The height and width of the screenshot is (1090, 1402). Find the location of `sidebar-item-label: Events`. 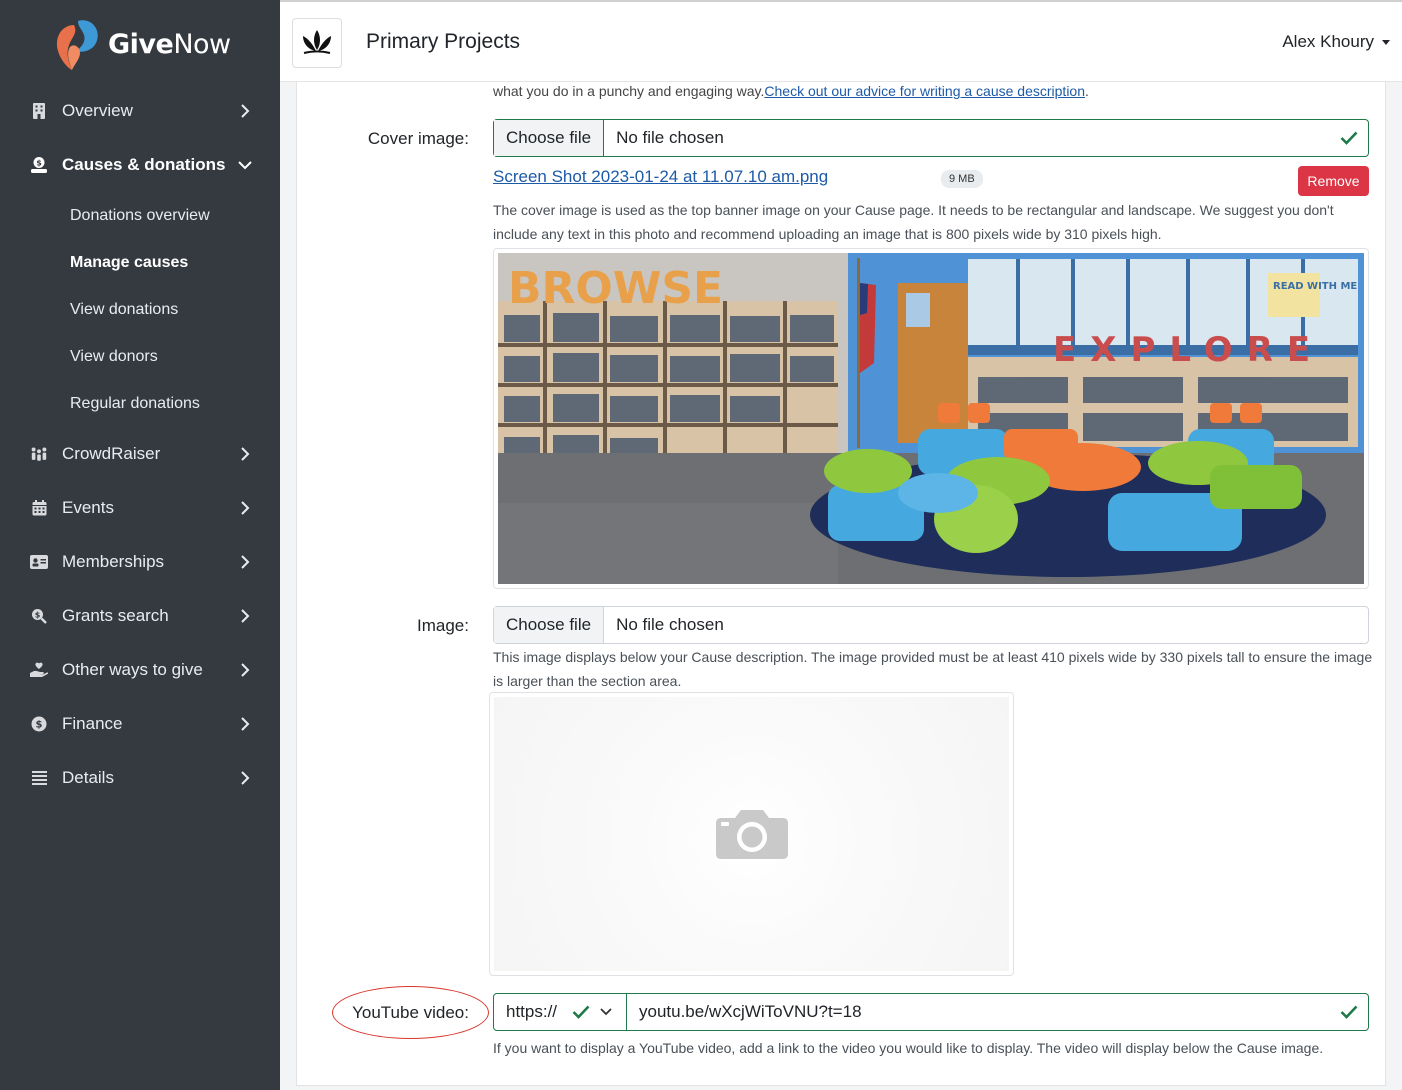

sidebar-item-label: Events is located at coordinates (88, 507).